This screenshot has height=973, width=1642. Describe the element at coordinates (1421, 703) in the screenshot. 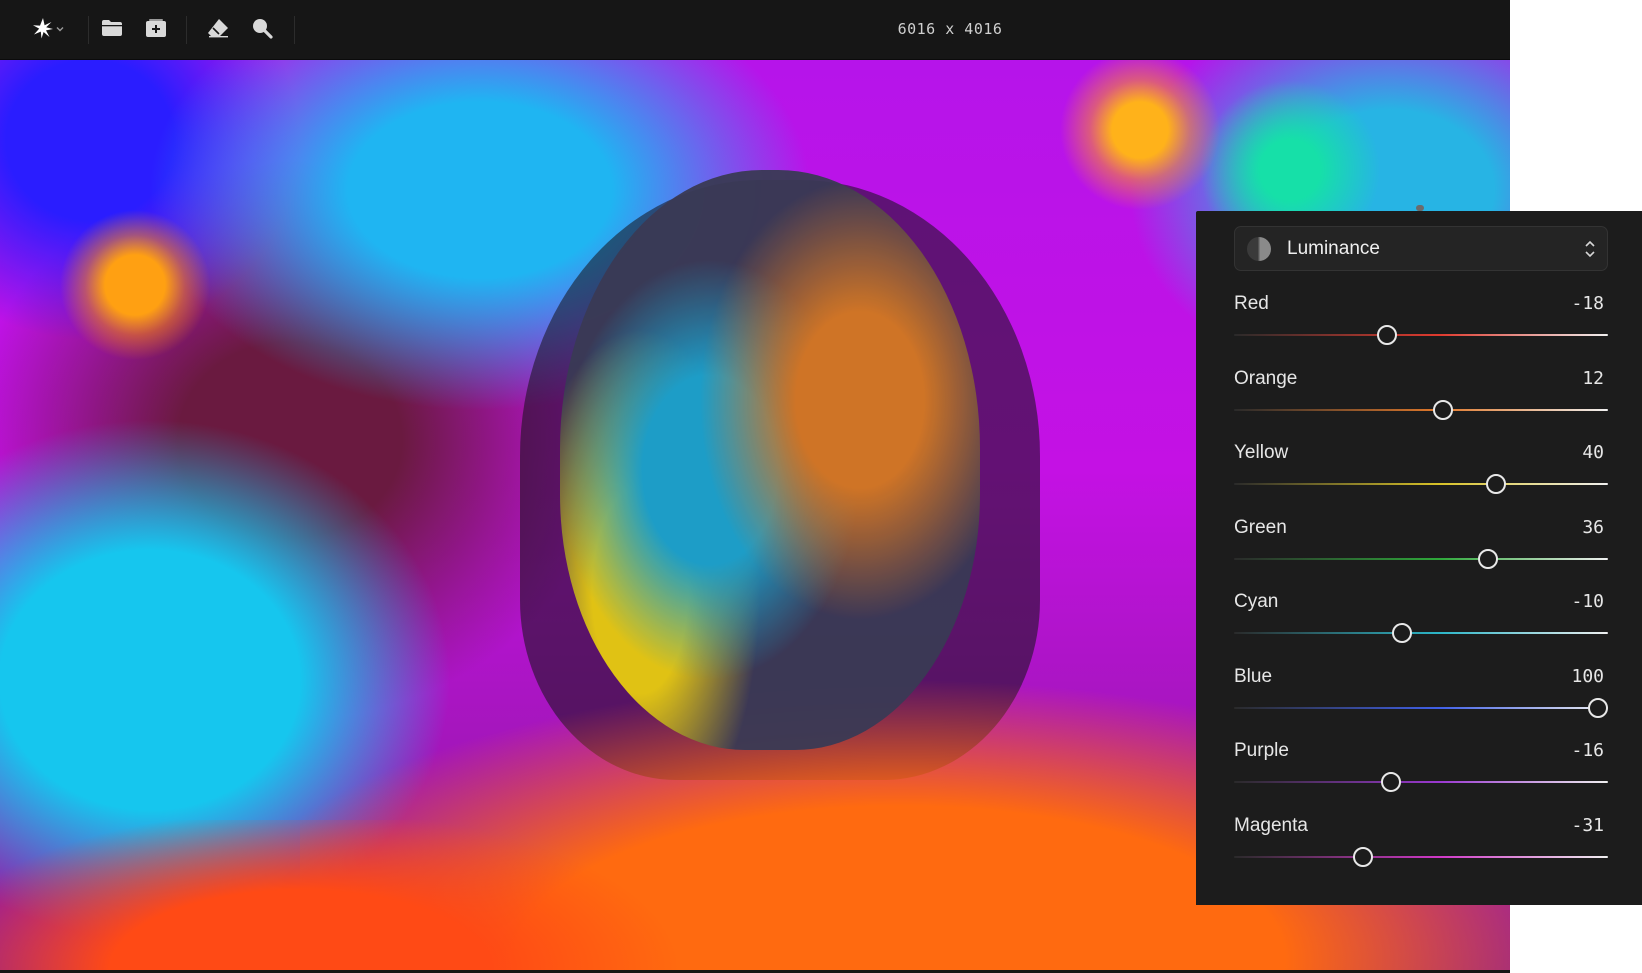

I see `slider-blue: Blue 100` at that location.